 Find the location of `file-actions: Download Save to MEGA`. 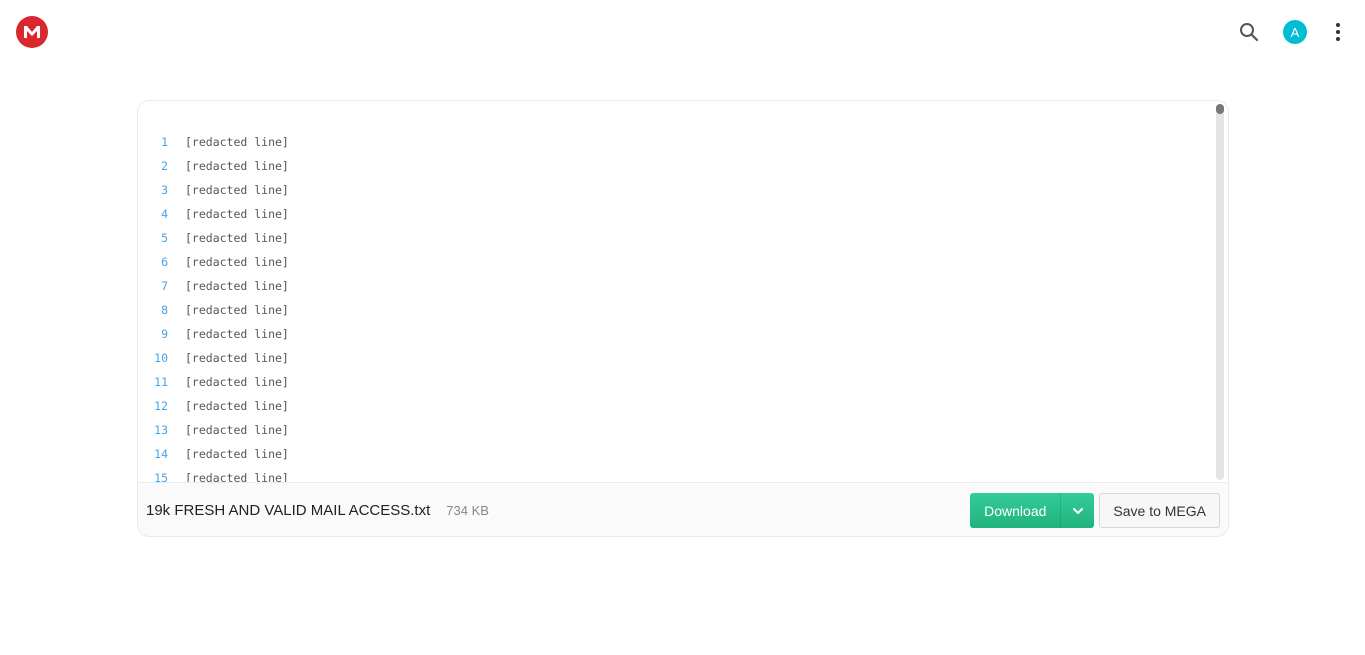

file-actions: Download Save to MEGA is located at coordinates (1095, 510).